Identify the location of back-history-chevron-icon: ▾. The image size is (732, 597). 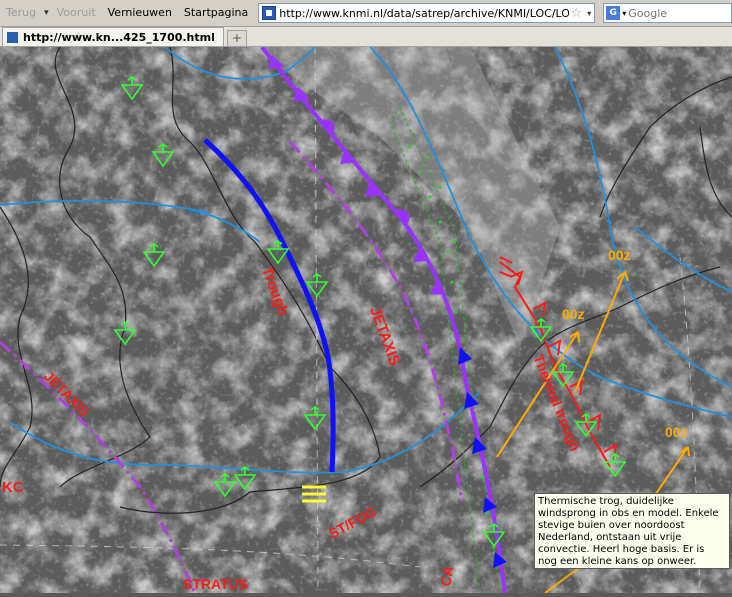
(46, 13).